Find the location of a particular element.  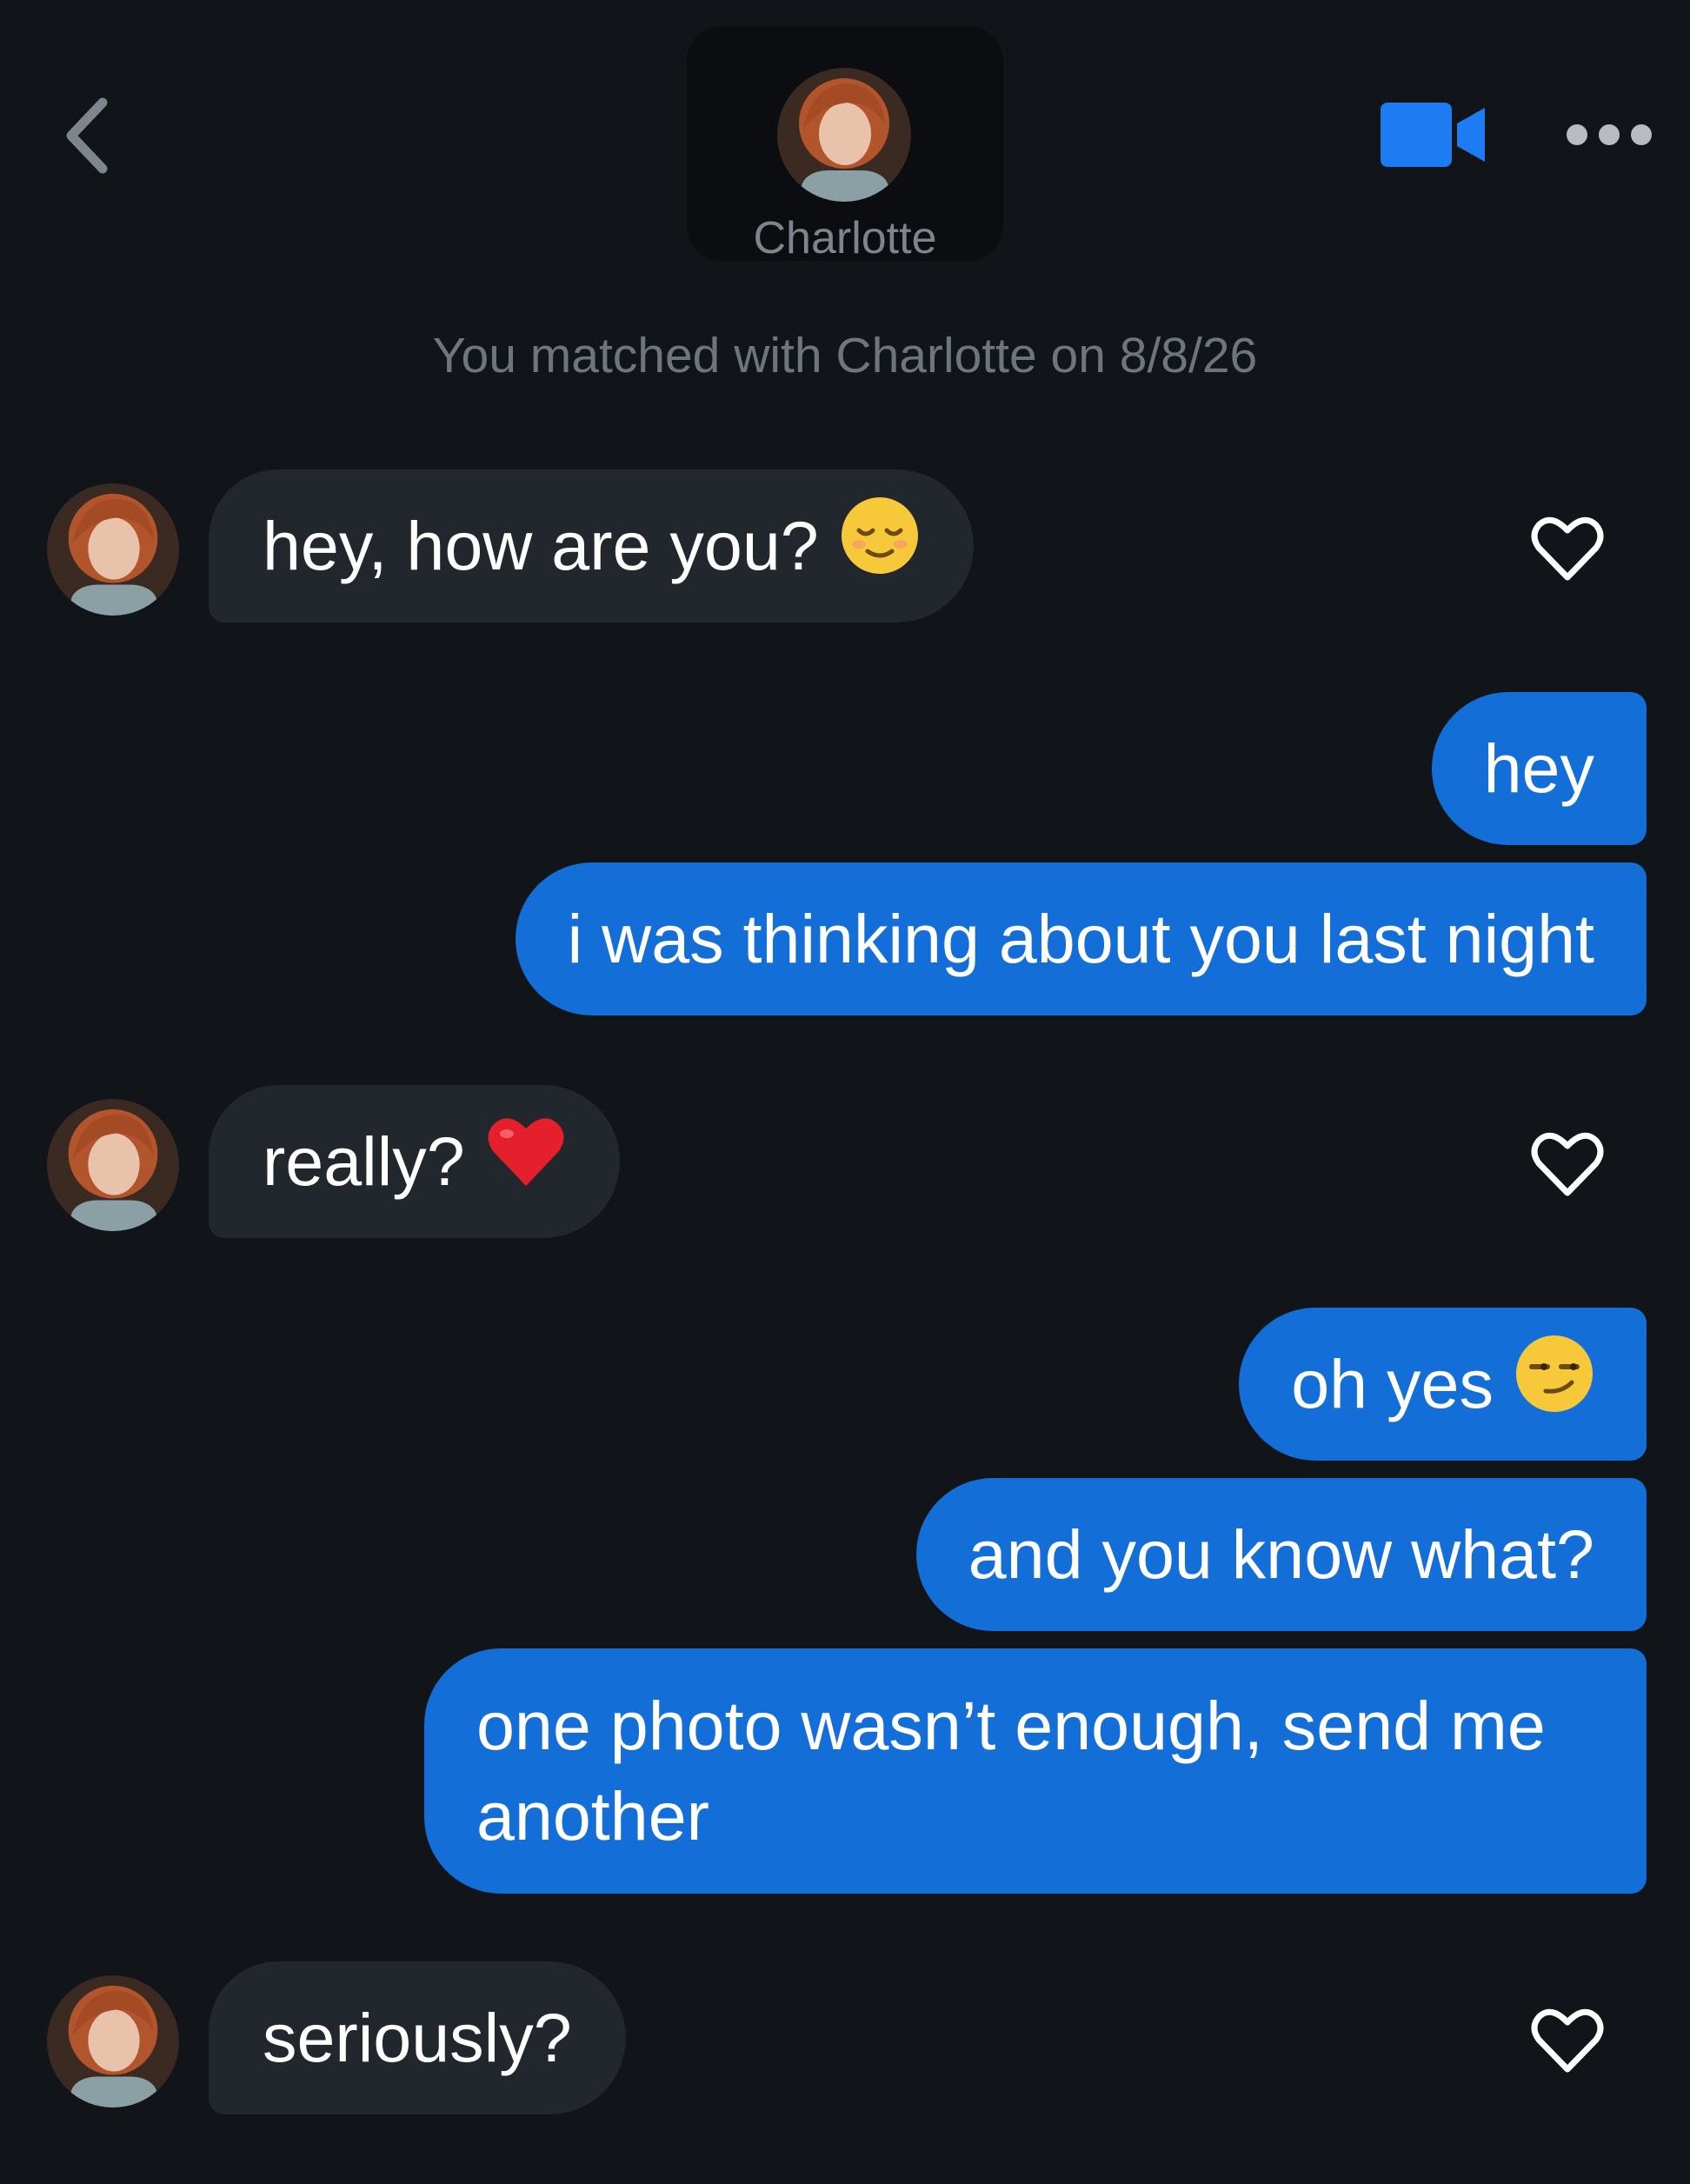

back-button is located at coordinates (88, 135).